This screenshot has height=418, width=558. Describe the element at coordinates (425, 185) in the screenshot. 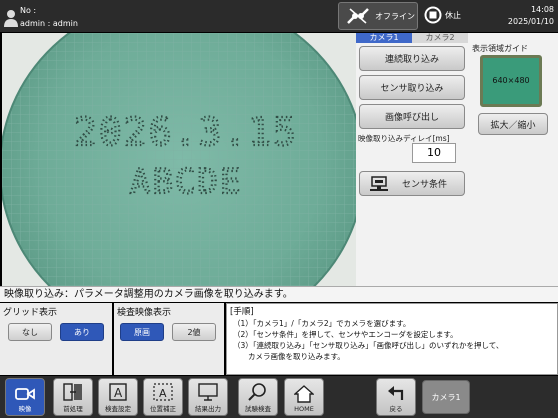

I see `sensor-condition-label: センサ条件` at that location.